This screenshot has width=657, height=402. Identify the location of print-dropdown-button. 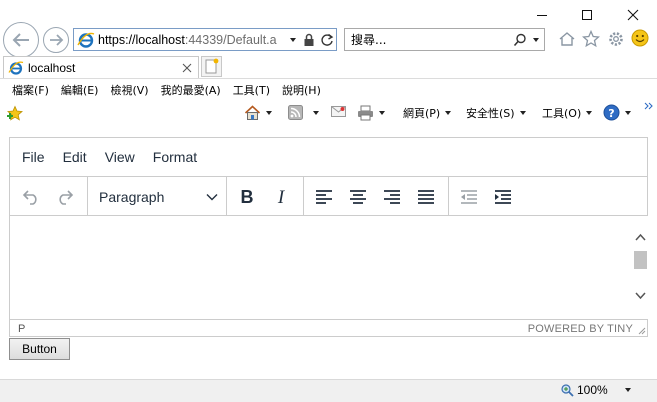
(371, 113).